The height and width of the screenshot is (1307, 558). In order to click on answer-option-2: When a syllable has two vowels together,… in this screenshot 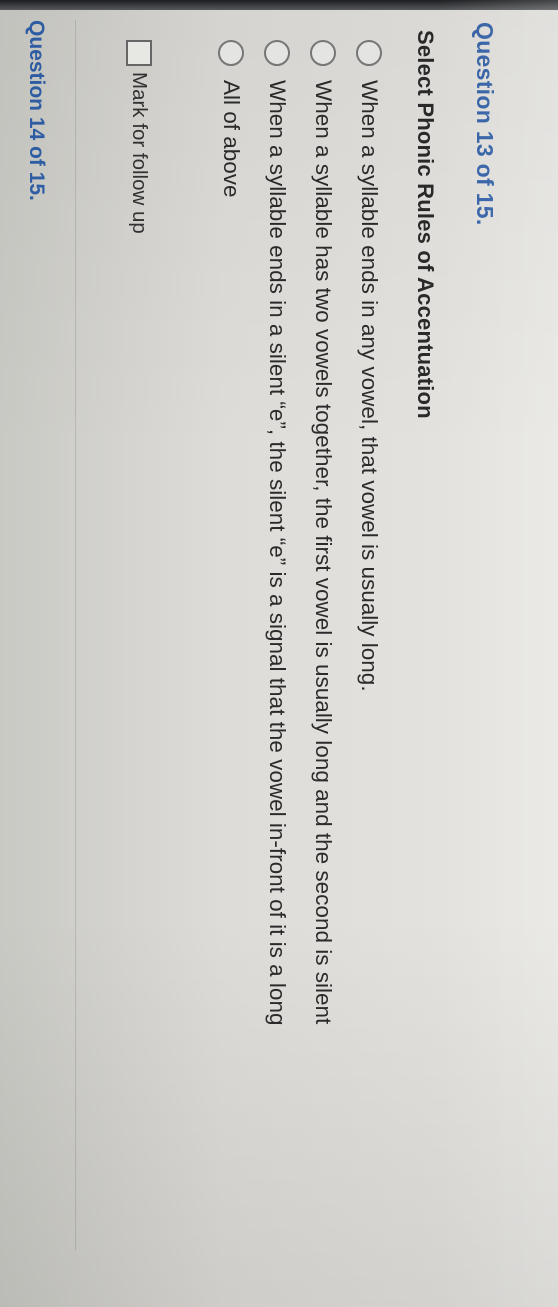, I will do `click(323, 532)`.